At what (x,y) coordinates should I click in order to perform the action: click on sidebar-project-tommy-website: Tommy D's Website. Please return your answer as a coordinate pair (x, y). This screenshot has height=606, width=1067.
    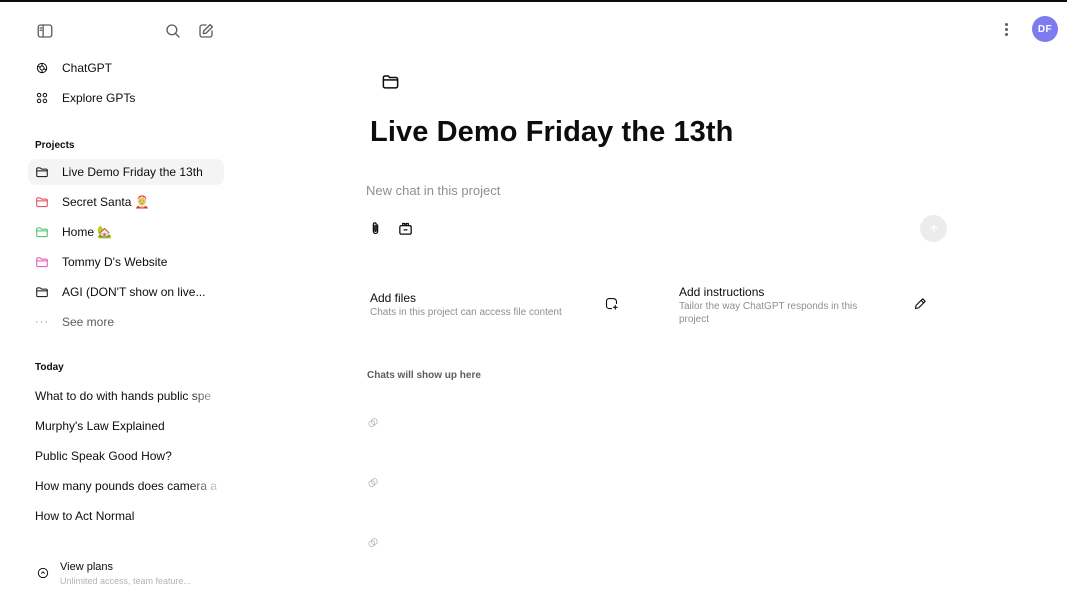
    Looking at the image, I should click on (126, 262).